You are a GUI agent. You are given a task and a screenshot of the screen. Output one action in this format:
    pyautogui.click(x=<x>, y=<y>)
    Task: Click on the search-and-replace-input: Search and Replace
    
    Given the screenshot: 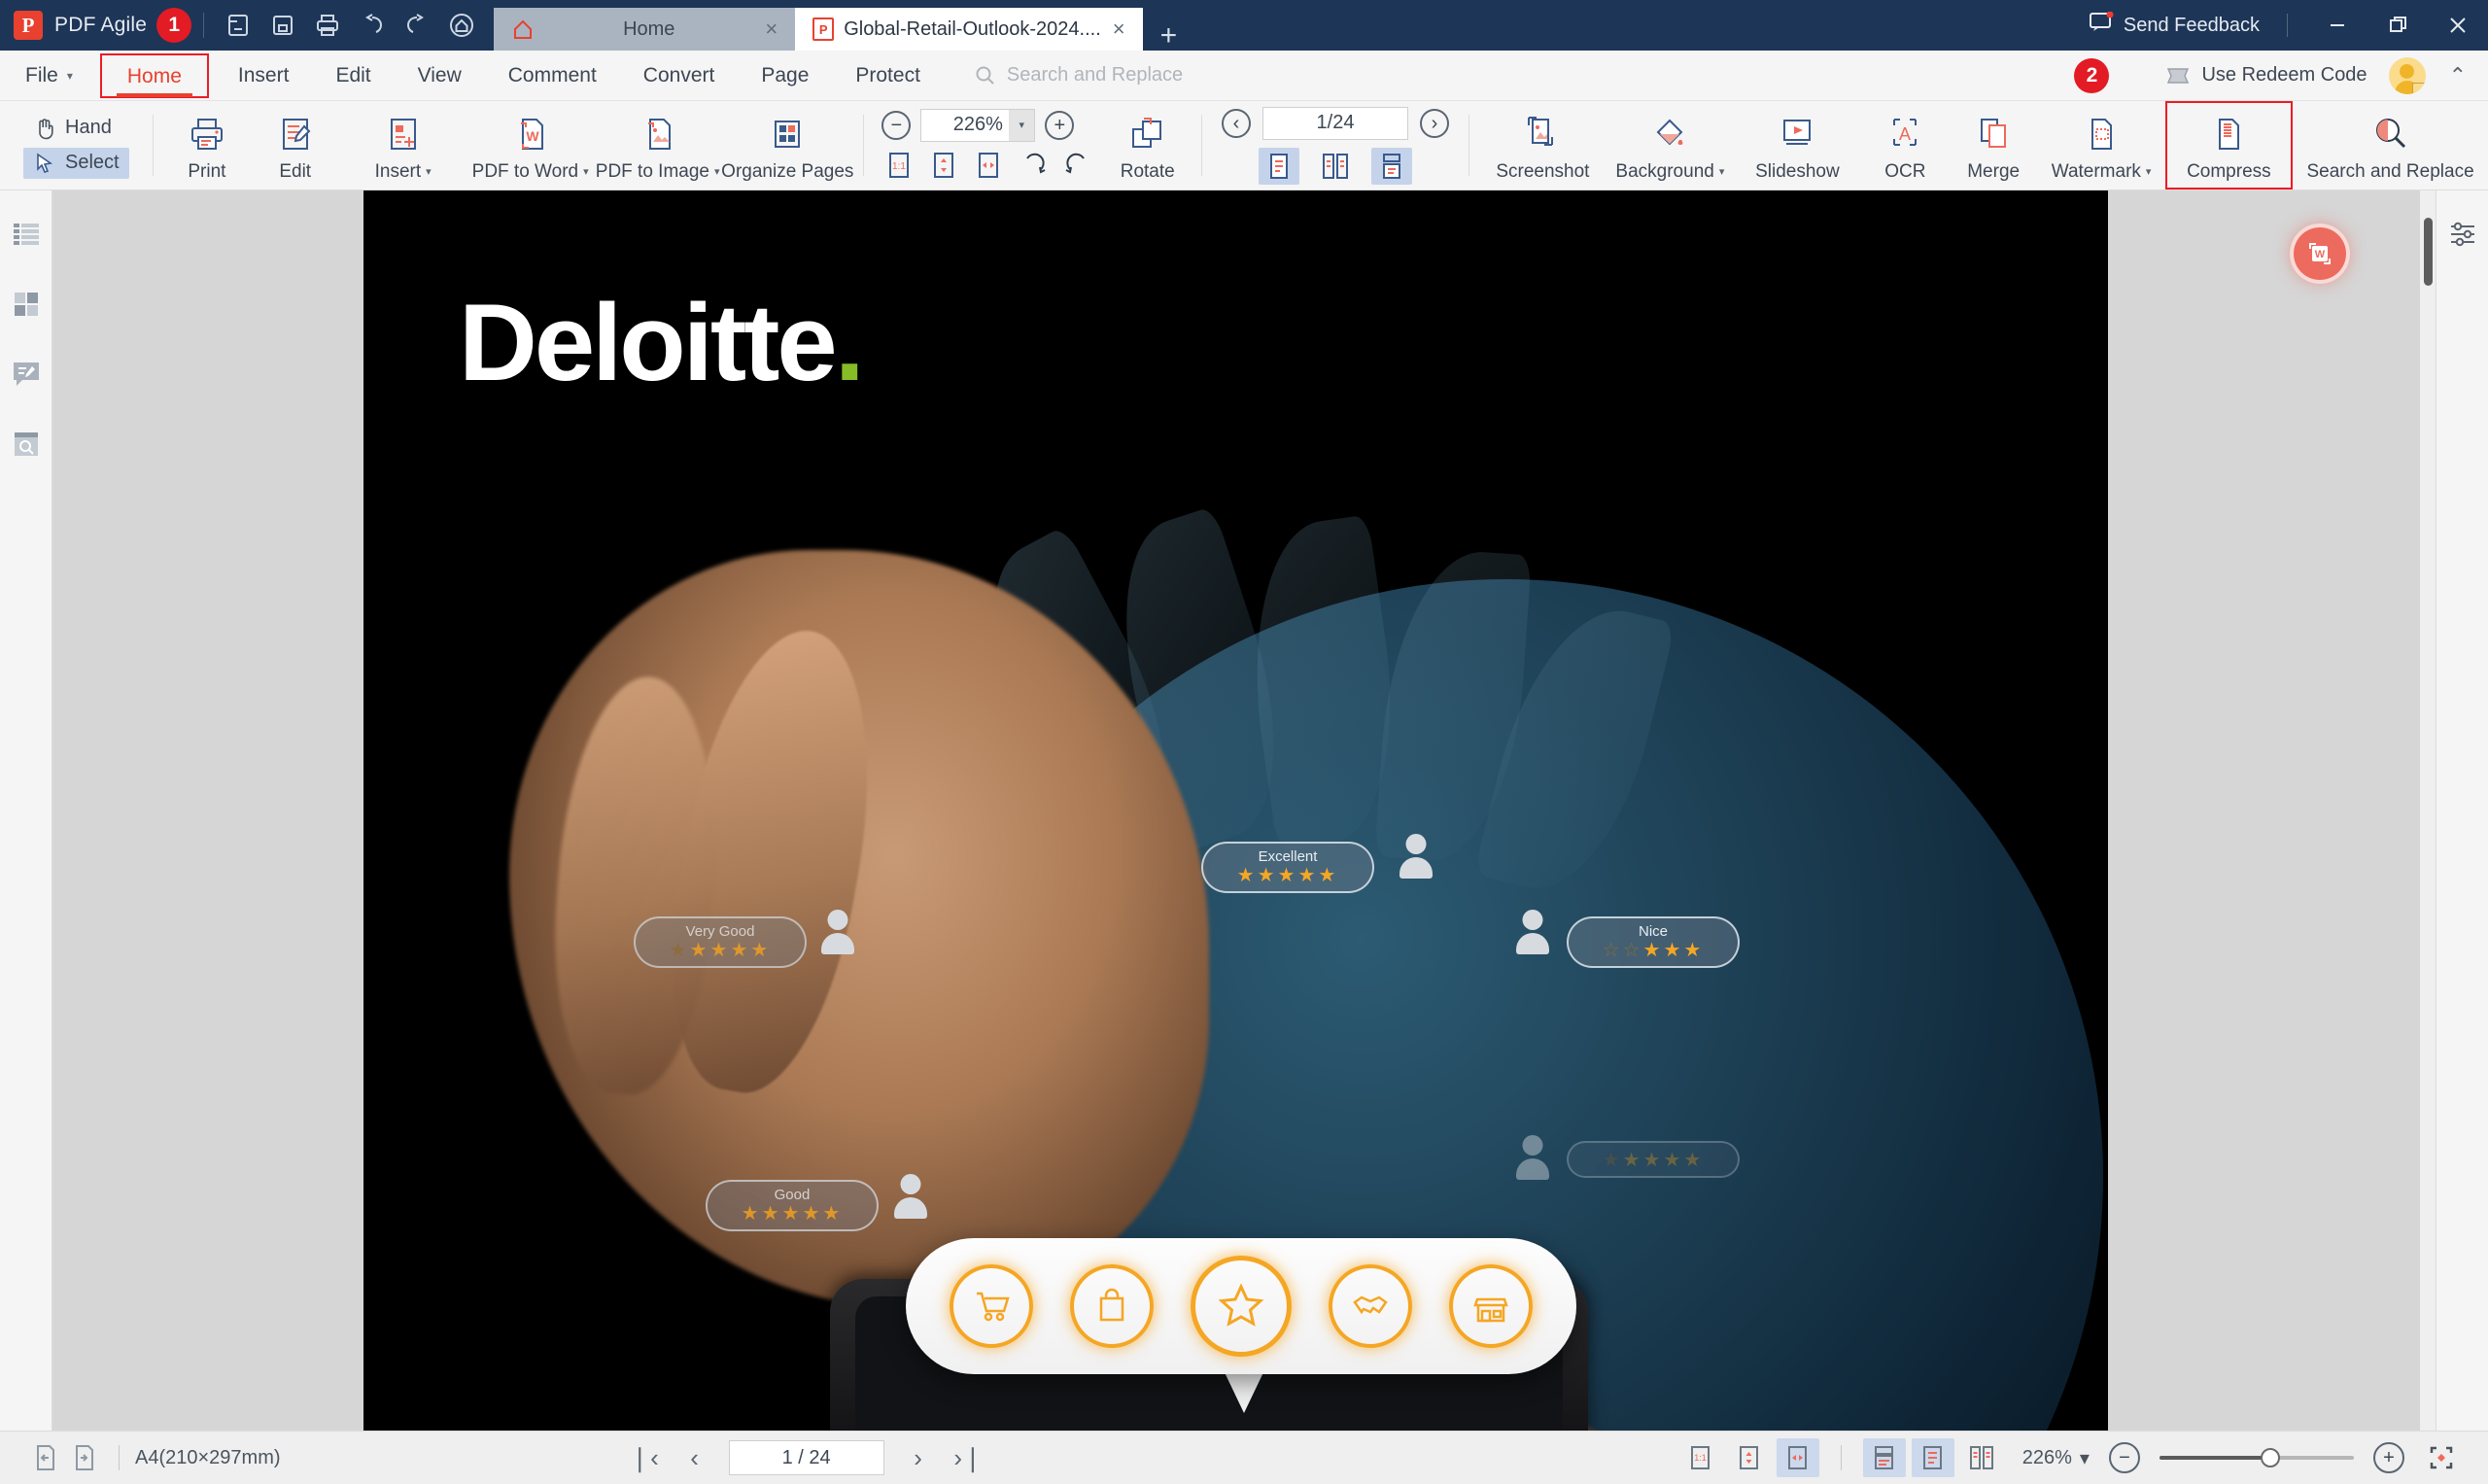 What is the action you would take?
    pyautogui.click(x=1079, y=75)
    